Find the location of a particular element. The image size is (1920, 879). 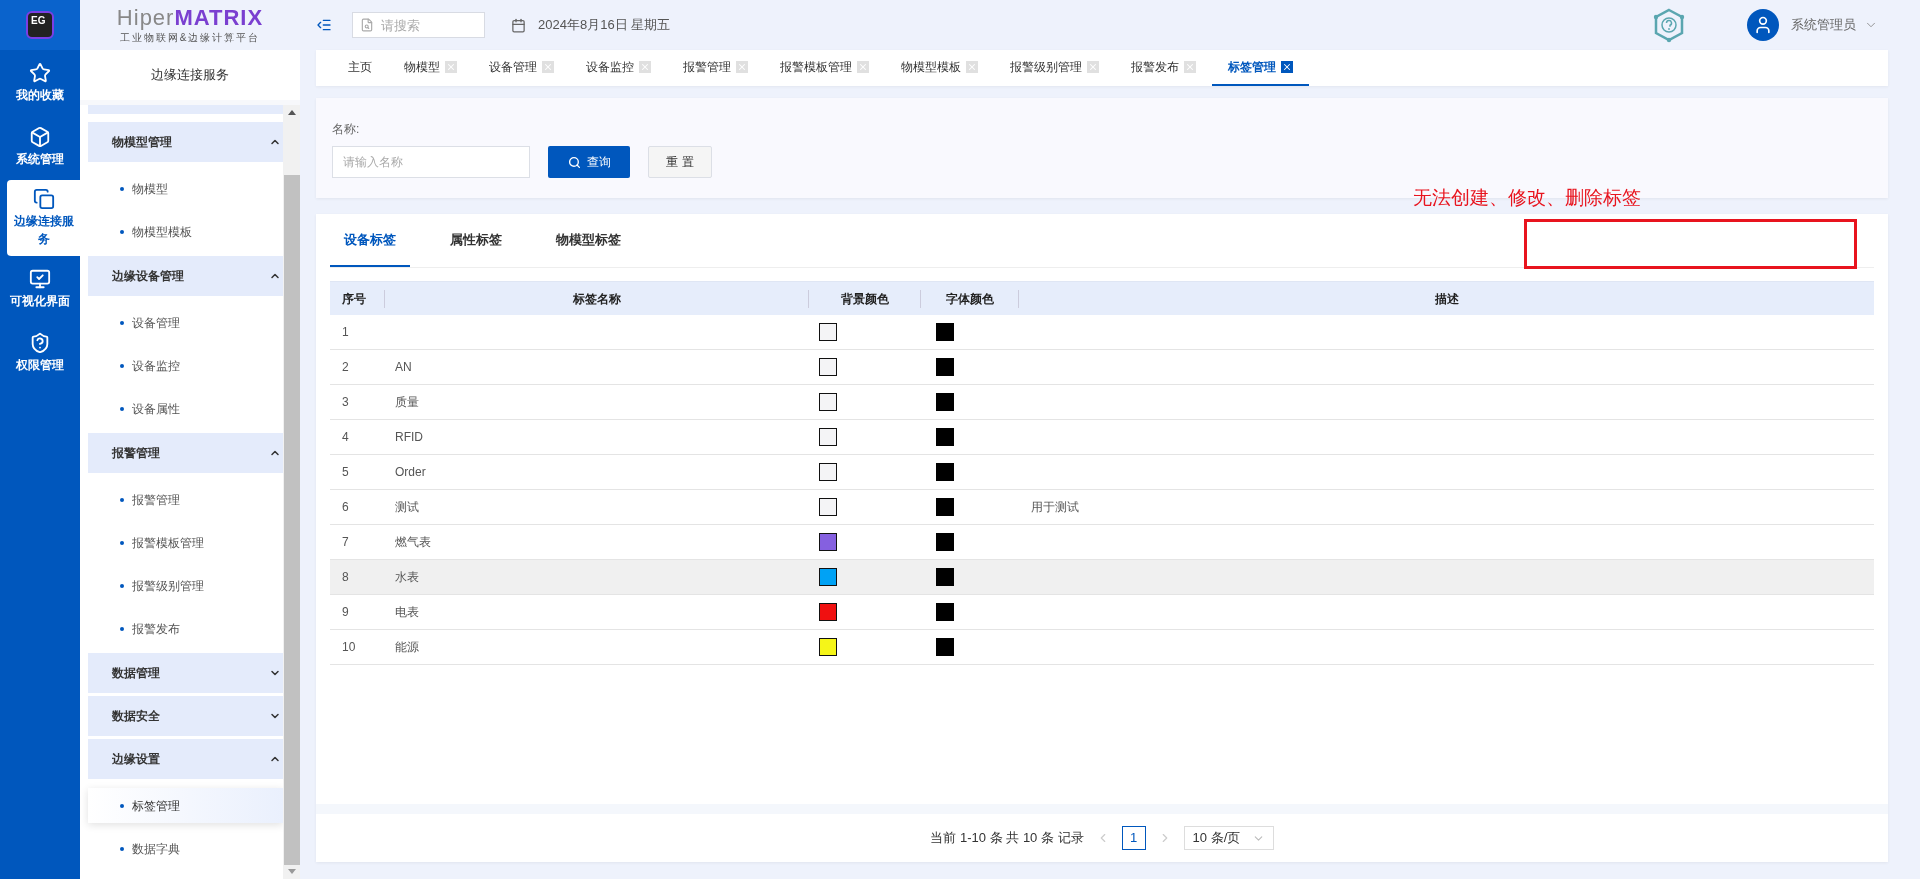

rail-item: 系统管理 is located at coordinates (40, 147).